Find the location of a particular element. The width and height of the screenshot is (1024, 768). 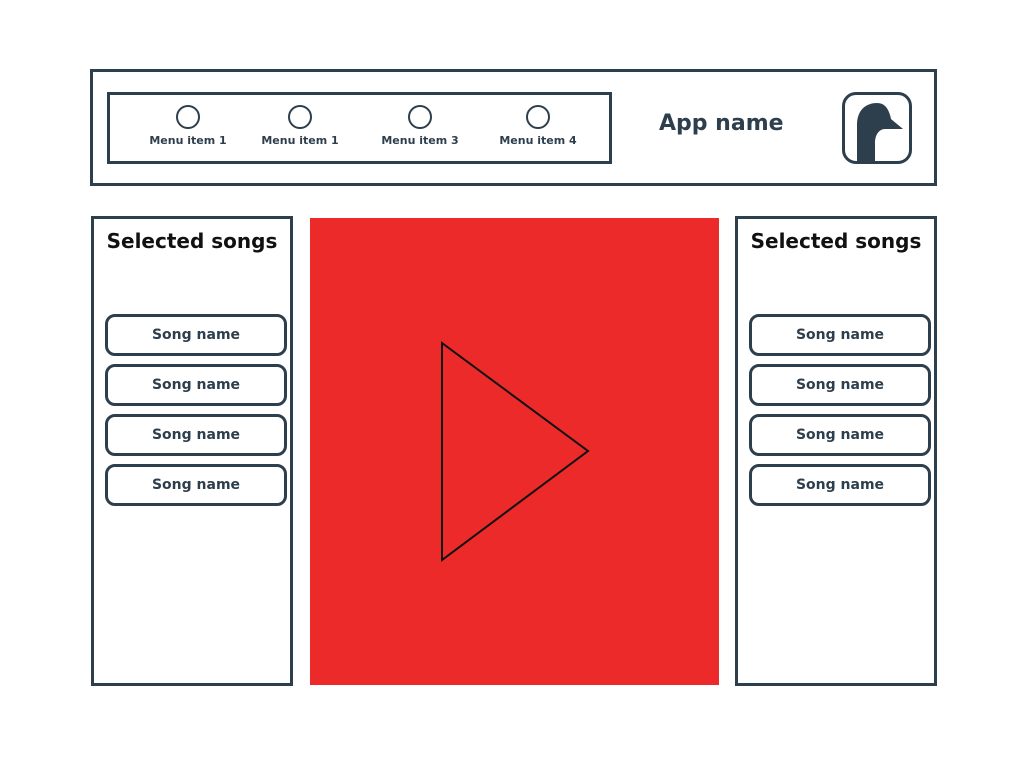

app-name: App name is located at coordinates (721, 123).